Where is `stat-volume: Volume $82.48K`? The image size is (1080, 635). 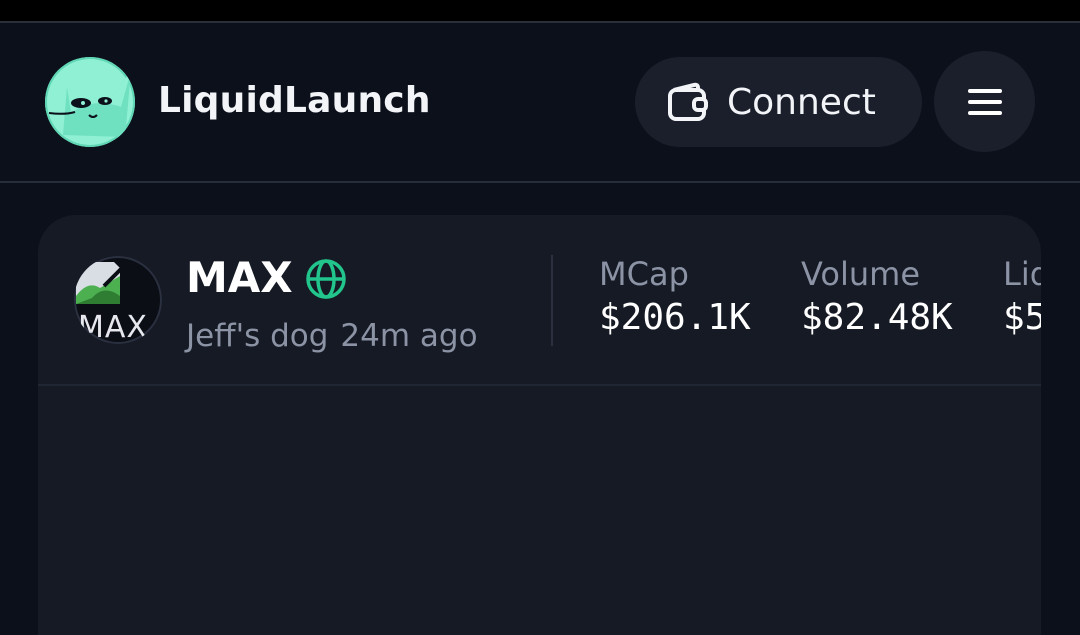
stat-volume: Volume $82.48K is located at coordinates (877, 296).